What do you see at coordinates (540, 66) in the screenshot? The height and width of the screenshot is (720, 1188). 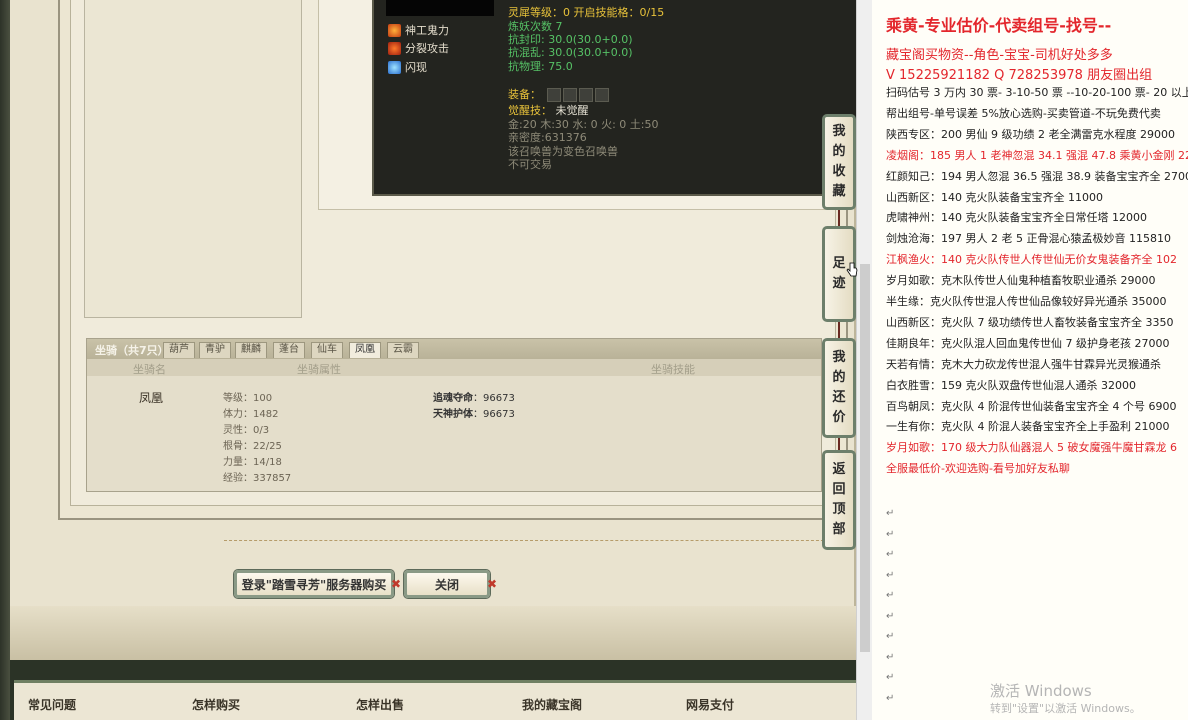 I see `tooltip-line: 抗物理: 75.0` at bounding box center [540, 66].